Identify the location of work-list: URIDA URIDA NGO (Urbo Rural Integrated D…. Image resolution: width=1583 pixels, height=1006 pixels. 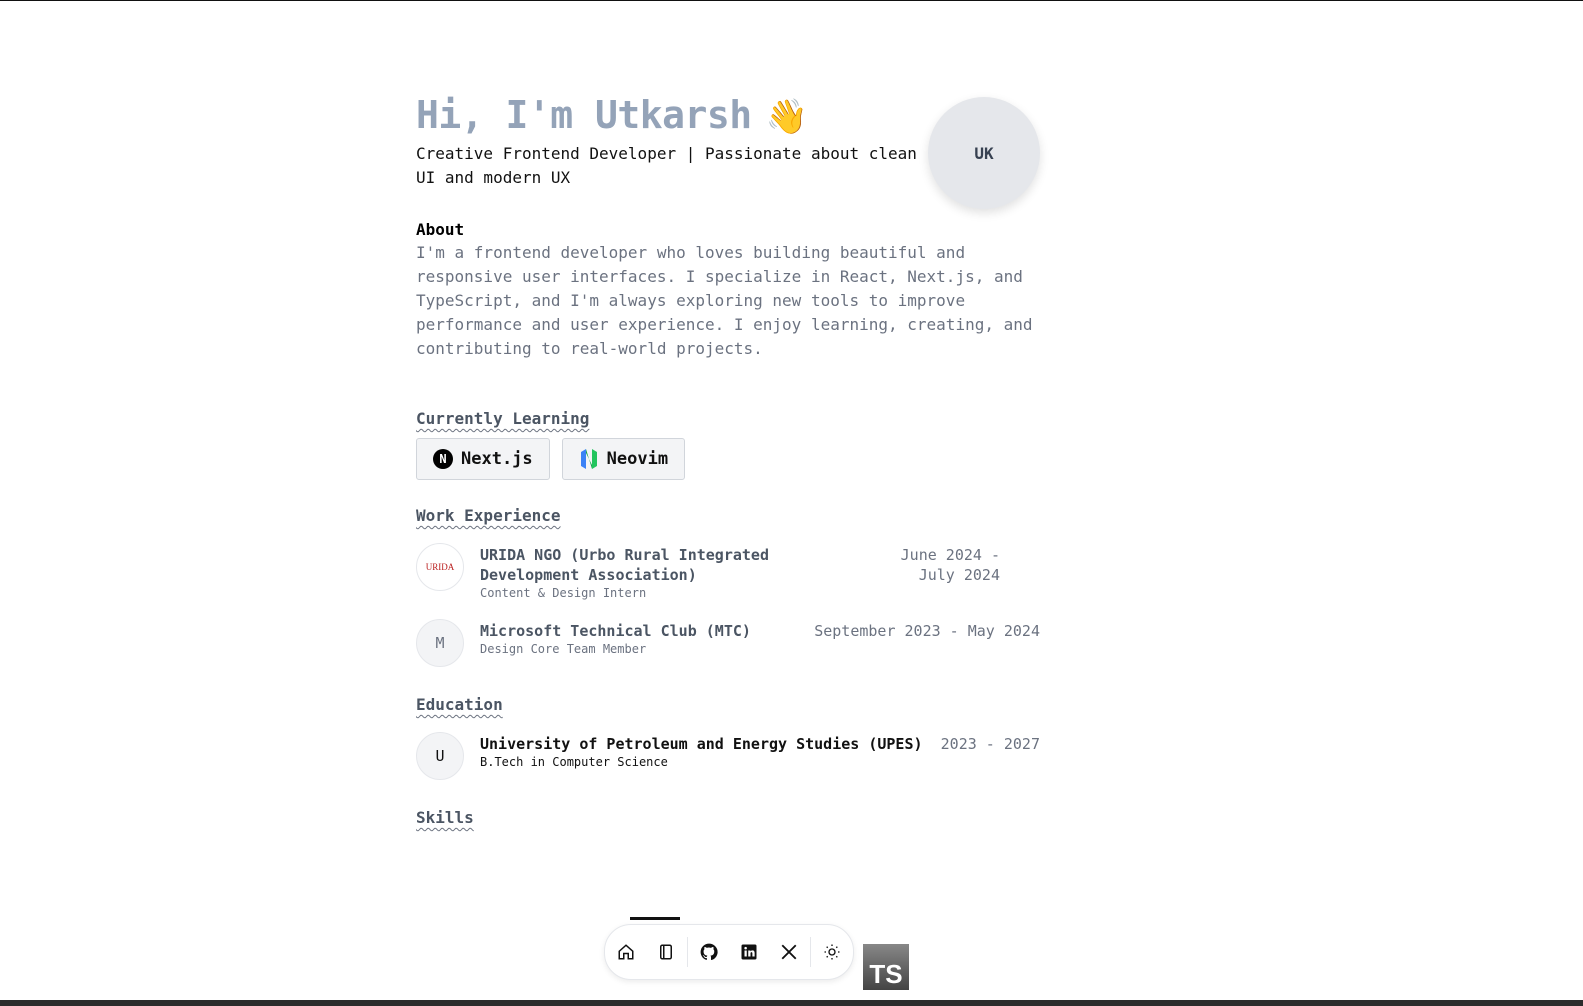
(728, 605).